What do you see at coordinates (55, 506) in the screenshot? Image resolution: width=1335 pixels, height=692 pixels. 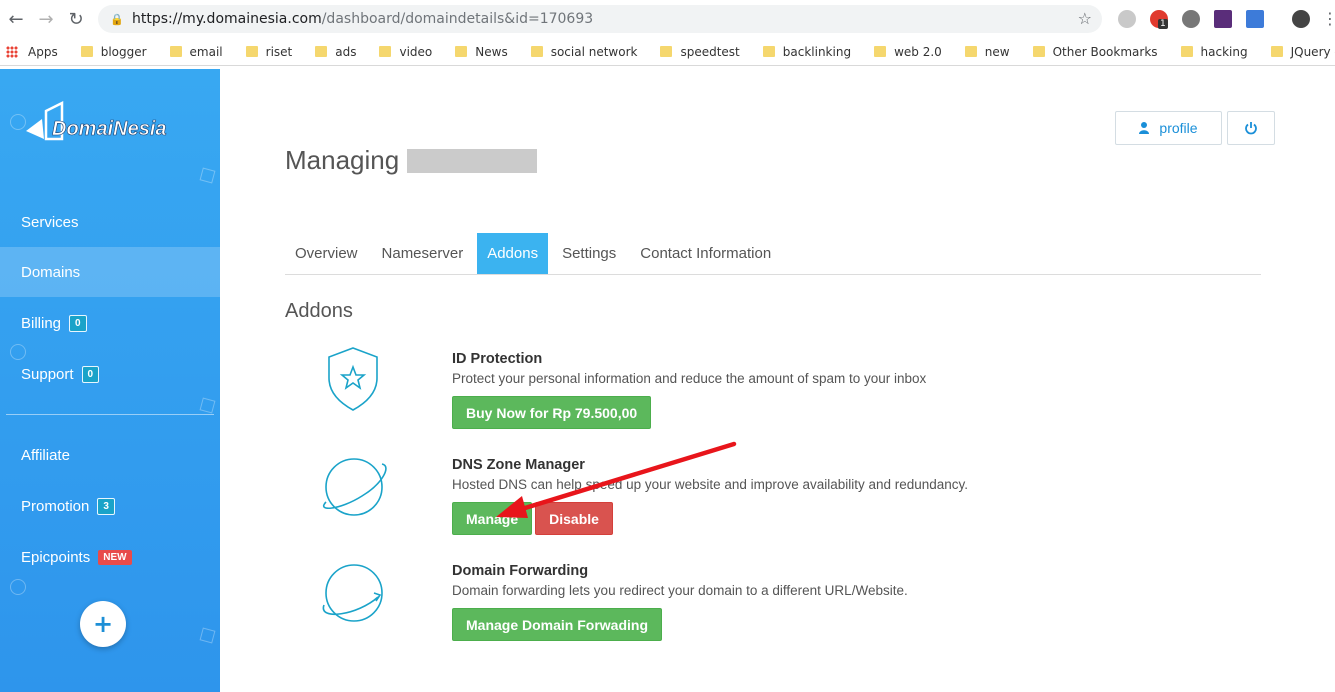 I see `sidebar-item-label: Promotion` at bounding box center [55, 506].